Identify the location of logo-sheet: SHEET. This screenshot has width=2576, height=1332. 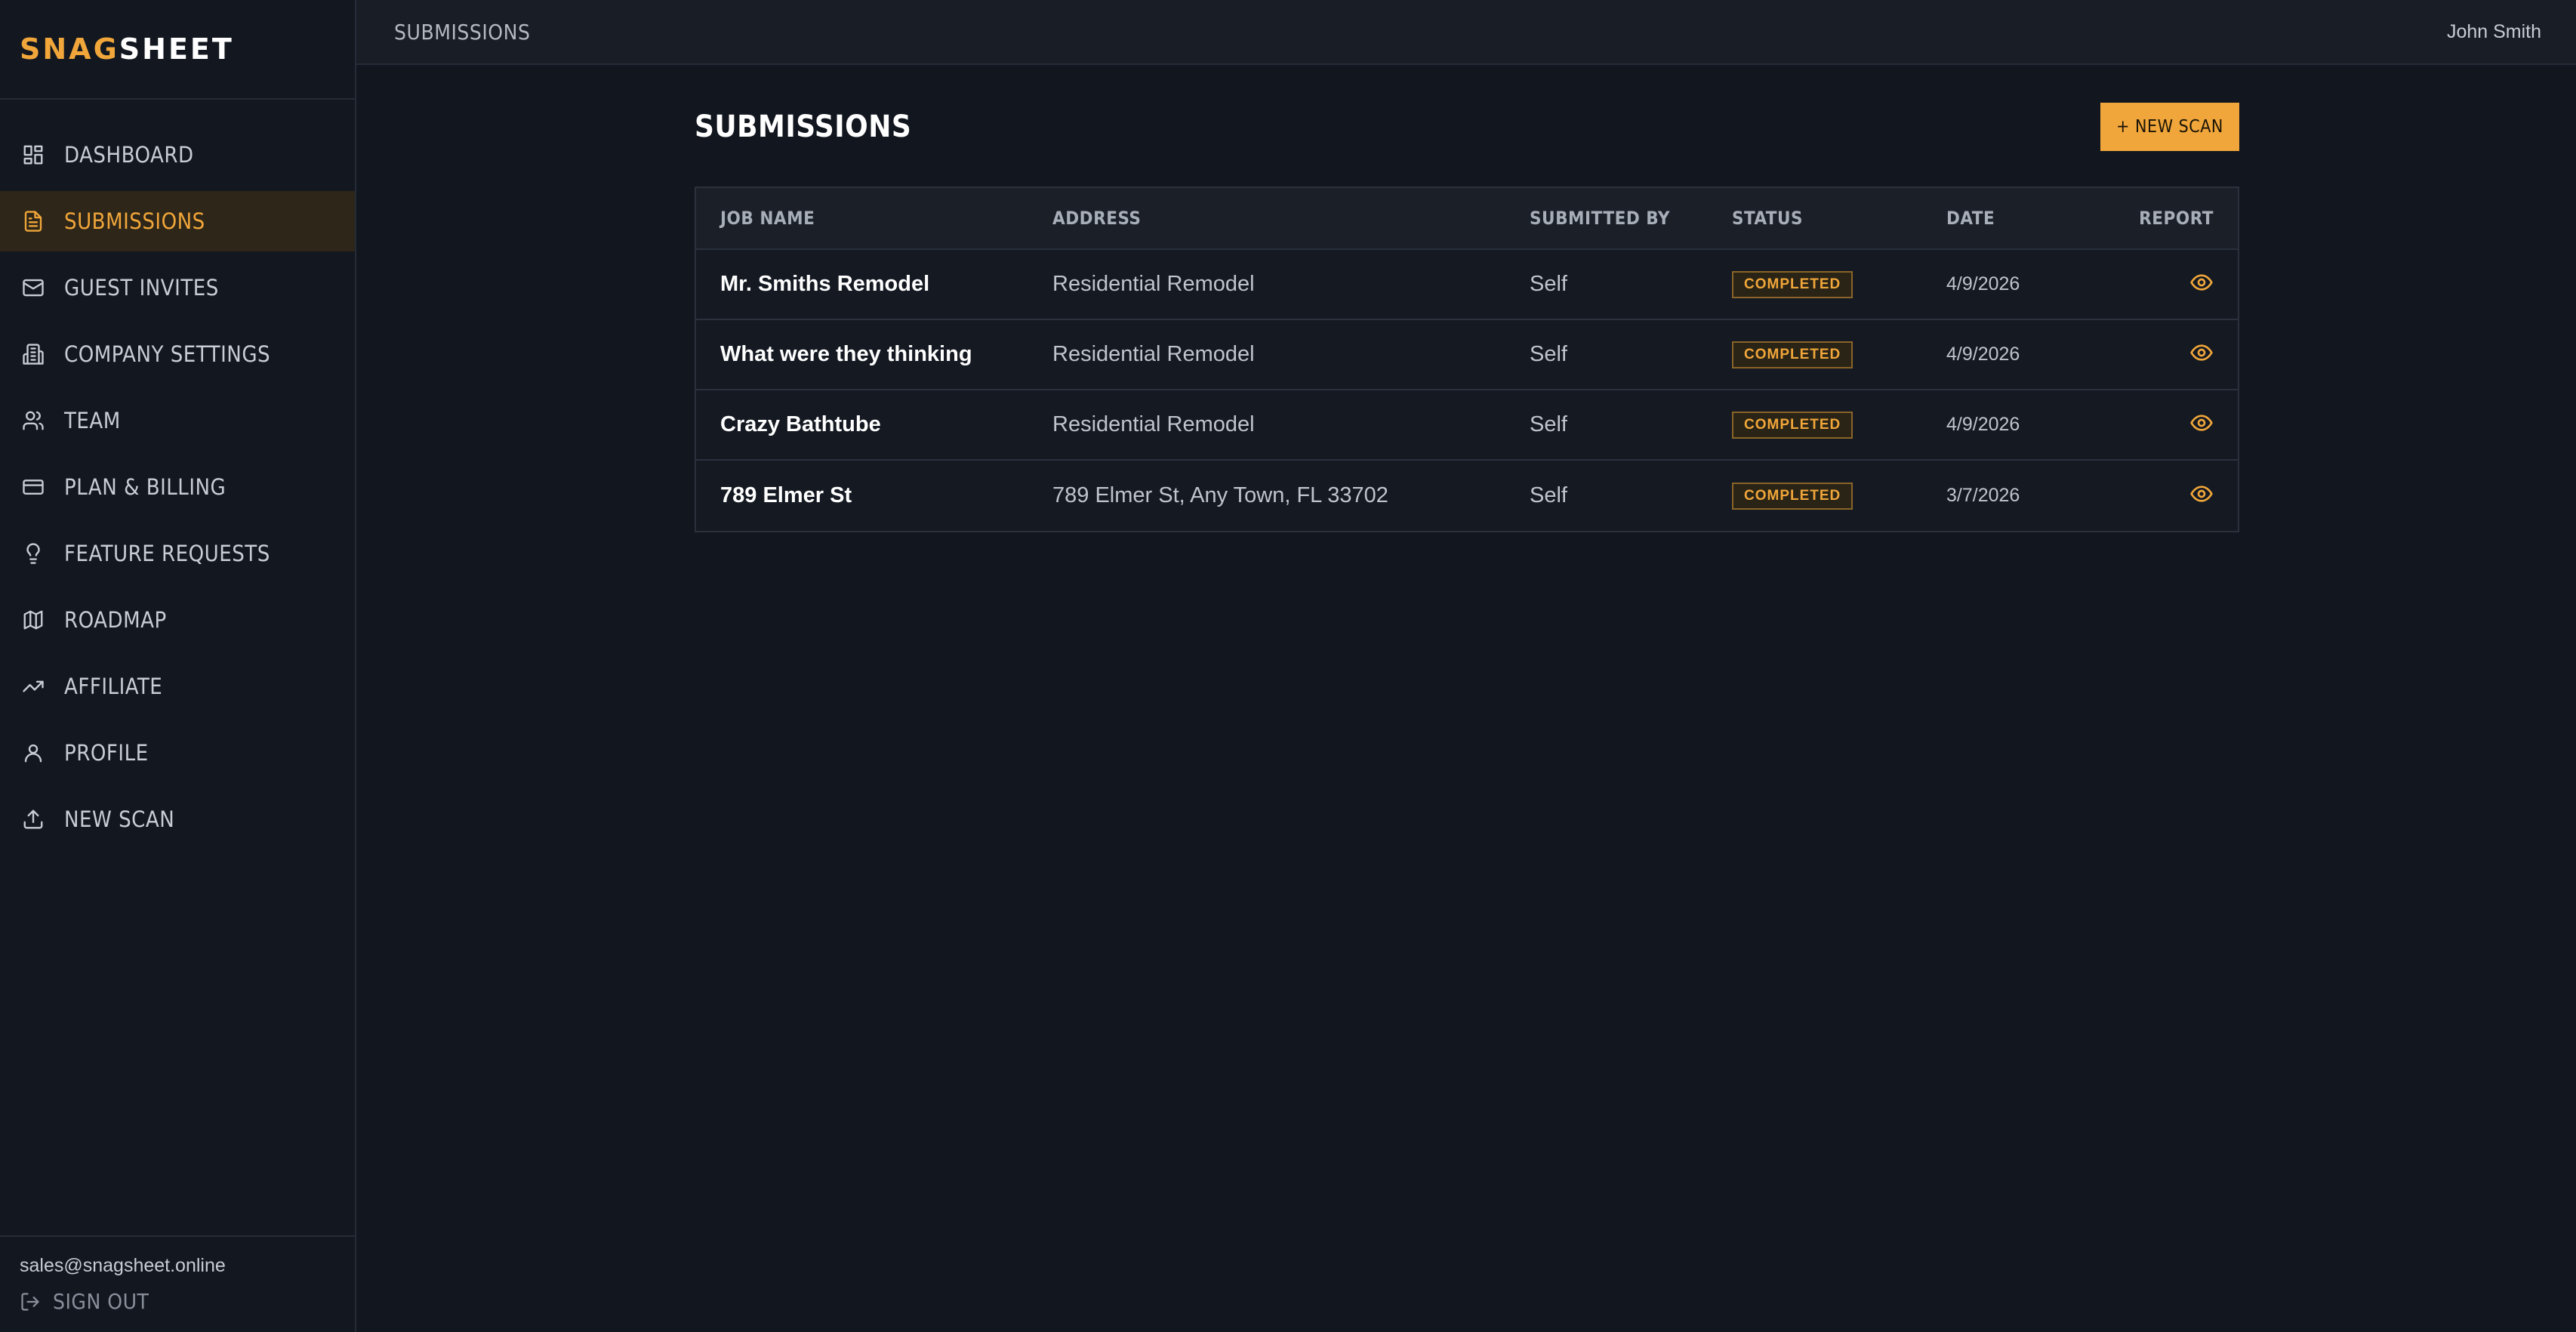
(176, 49).